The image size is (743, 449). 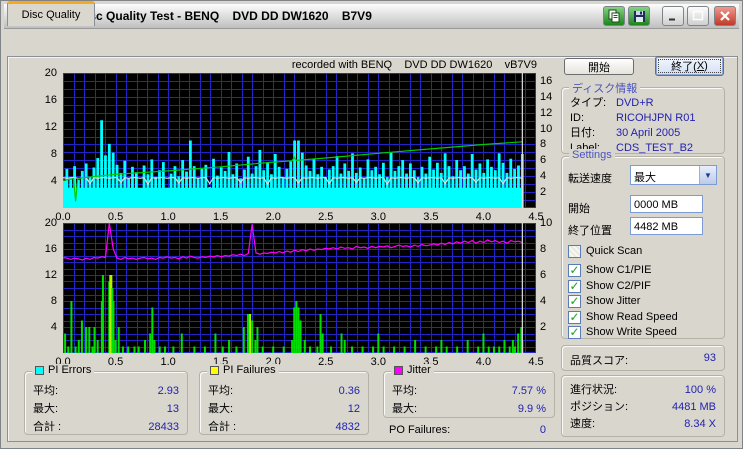 What do you see at coordinates (655, 148) in the screenshot?
I see `disc-info-value: CDS_TEST_B2` at bounding box center [655, 148].